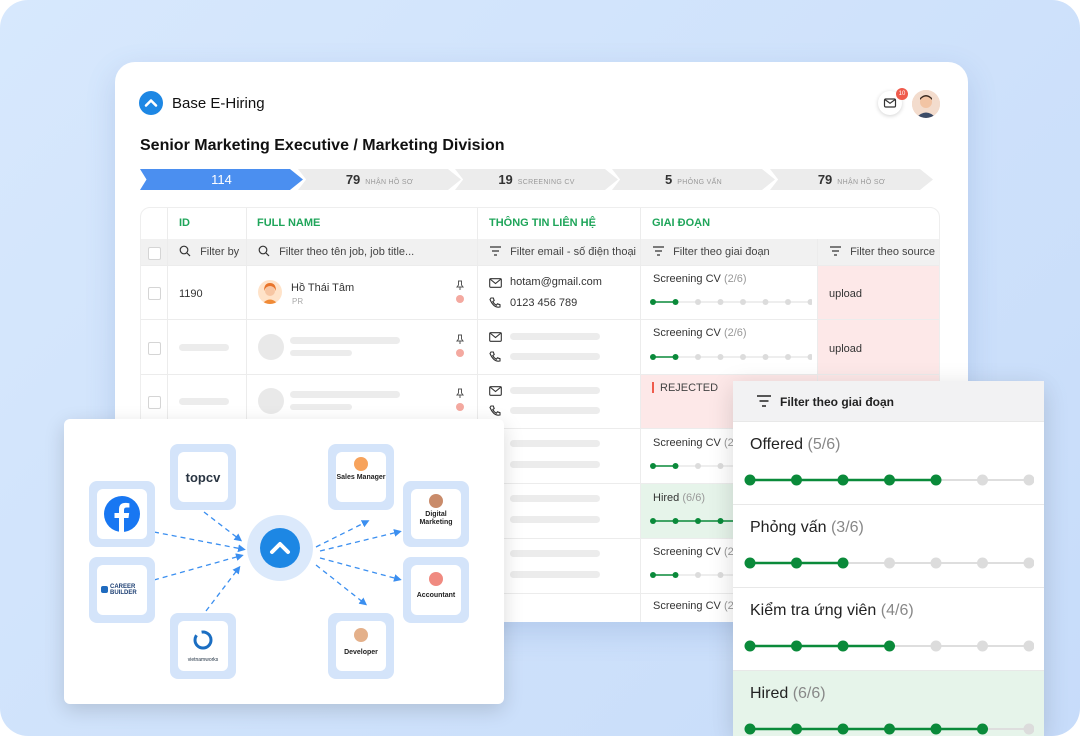  What do you see at coordinates (893, 252) in the screenshot?
I see `filter-source-label: Filter theo source` at bounding box center [893, 252].